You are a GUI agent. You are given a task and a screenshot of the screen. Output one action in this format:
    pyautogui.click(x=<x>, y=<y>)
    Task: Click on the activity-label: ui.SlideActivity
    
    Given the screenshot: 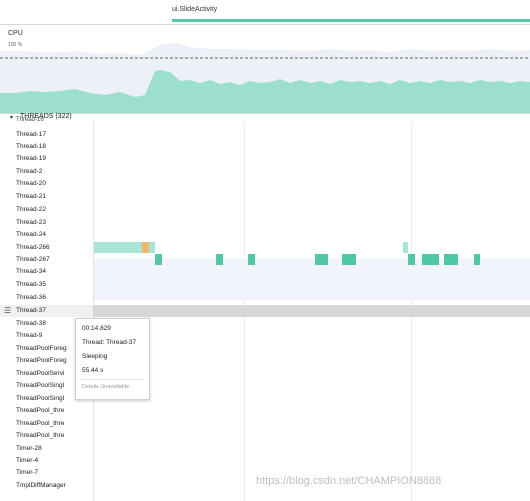 What is the action you would take?
    pyautogui.click(x=195, y=9)
    